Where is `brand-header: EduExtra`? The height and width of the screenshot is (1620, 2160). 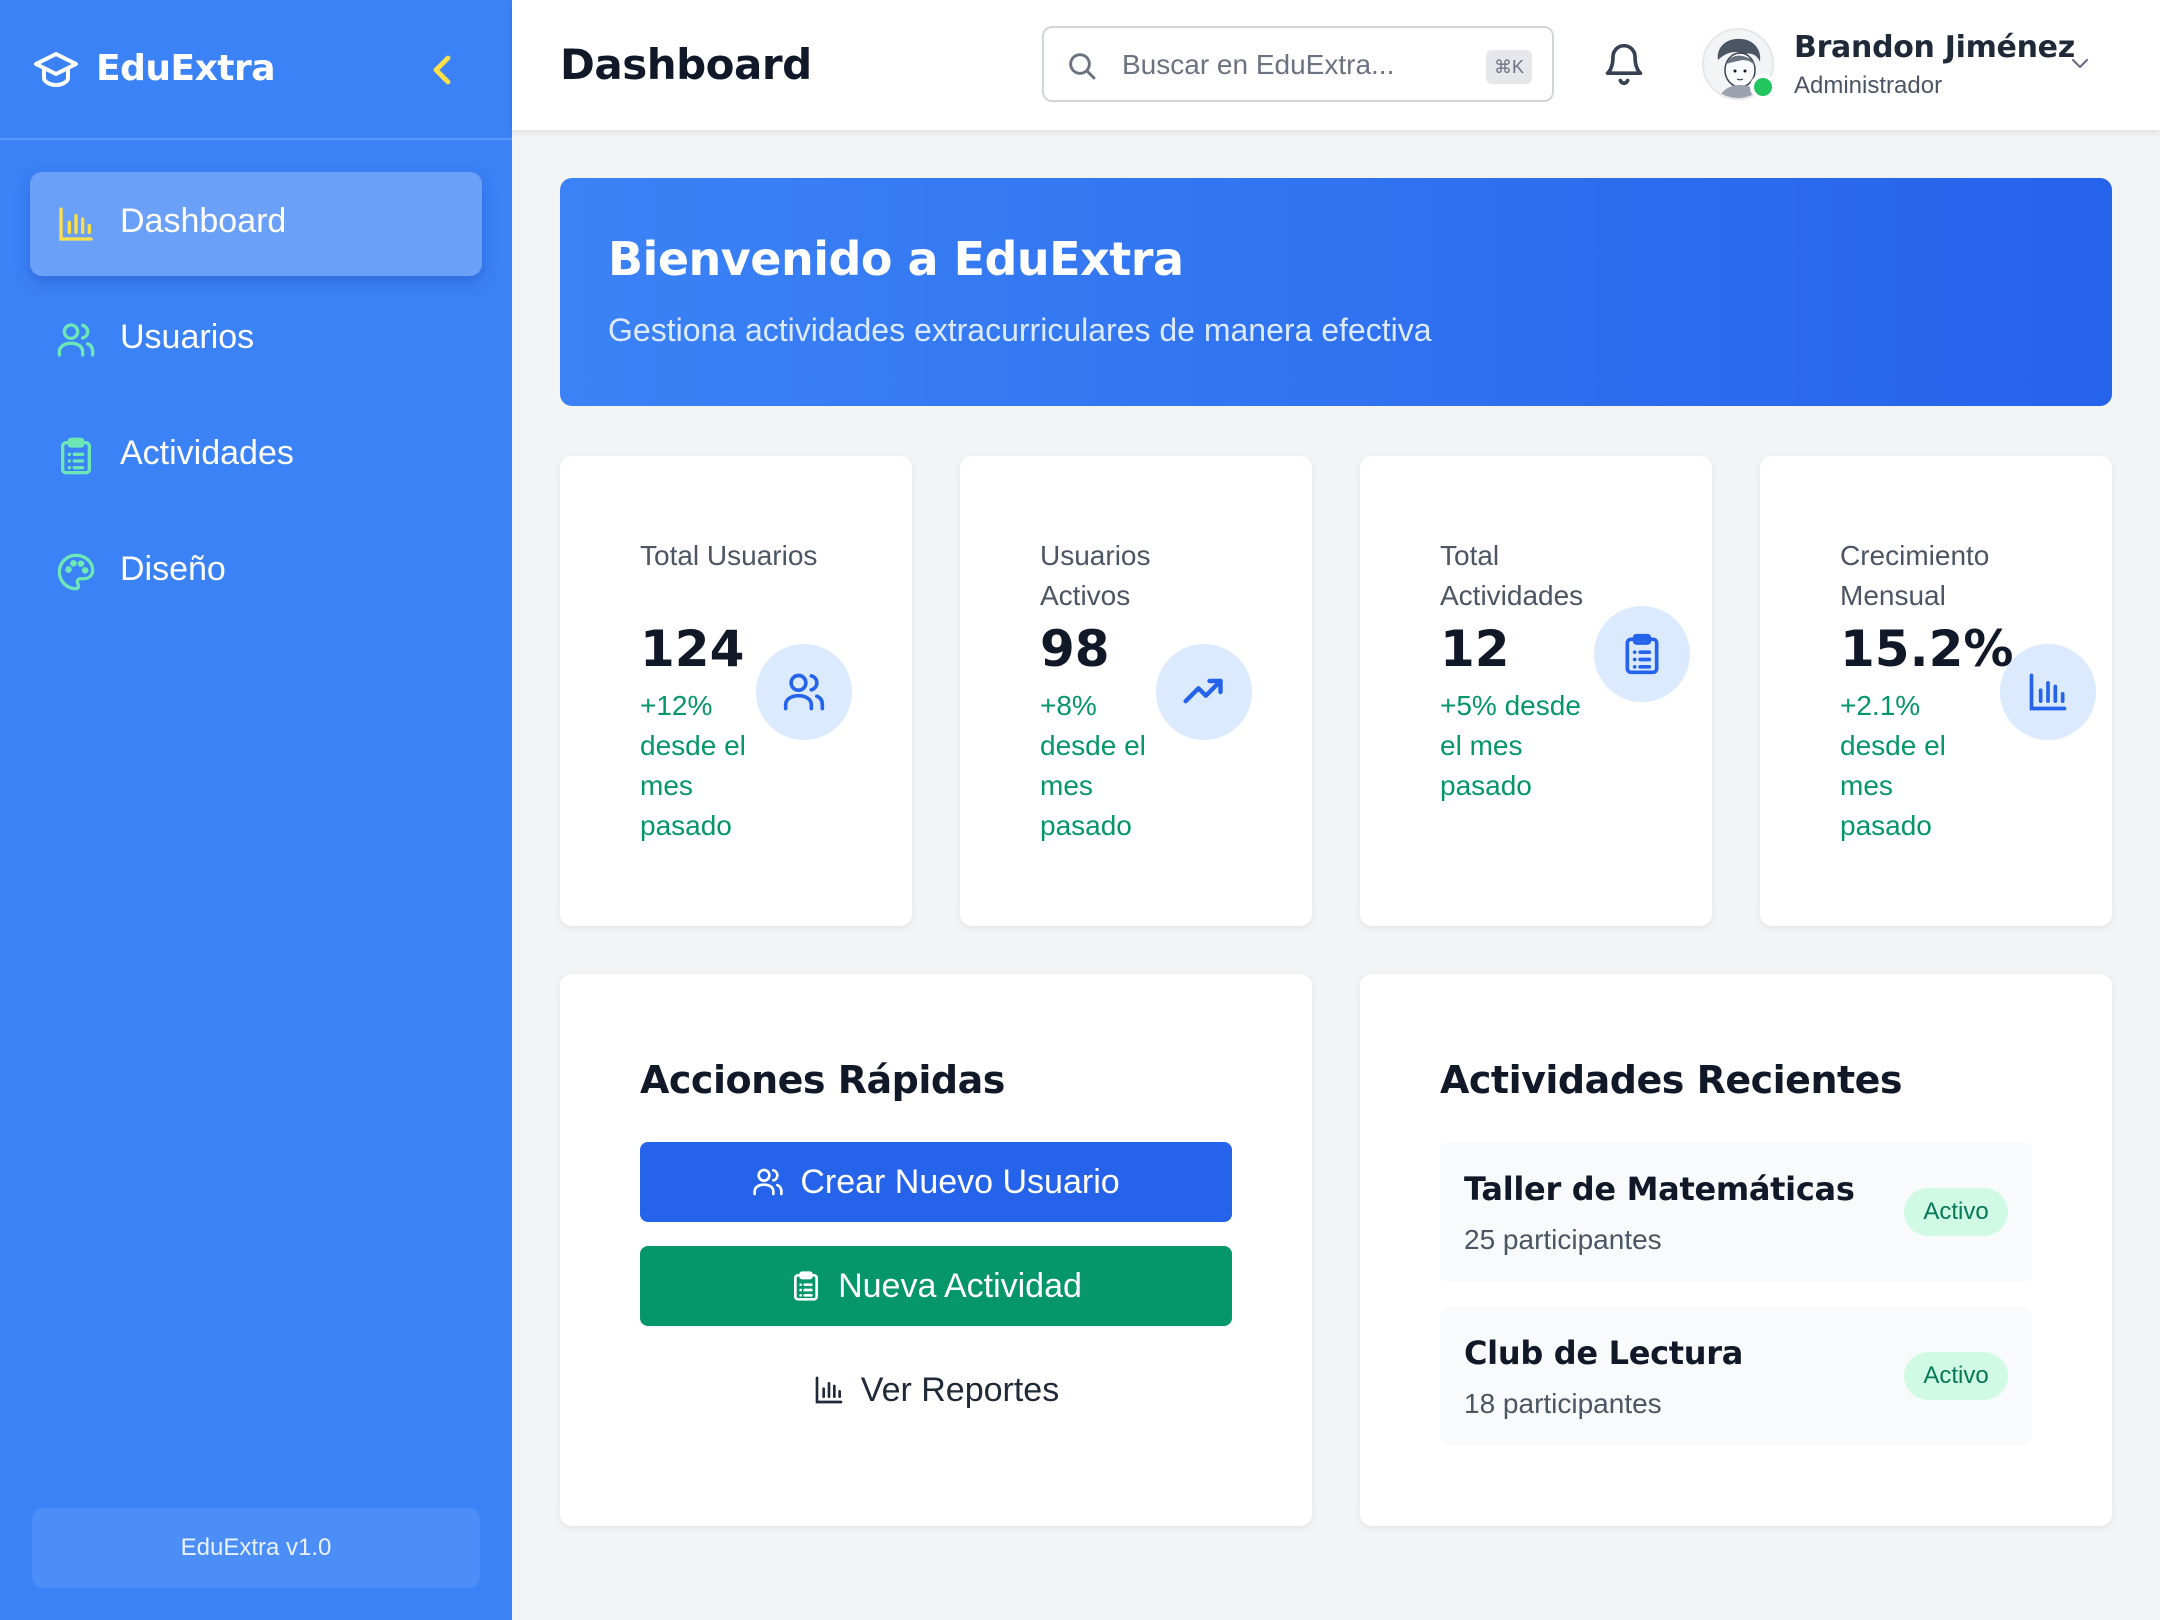
brand-header: EduExtra is located at coordinates (256, 70).